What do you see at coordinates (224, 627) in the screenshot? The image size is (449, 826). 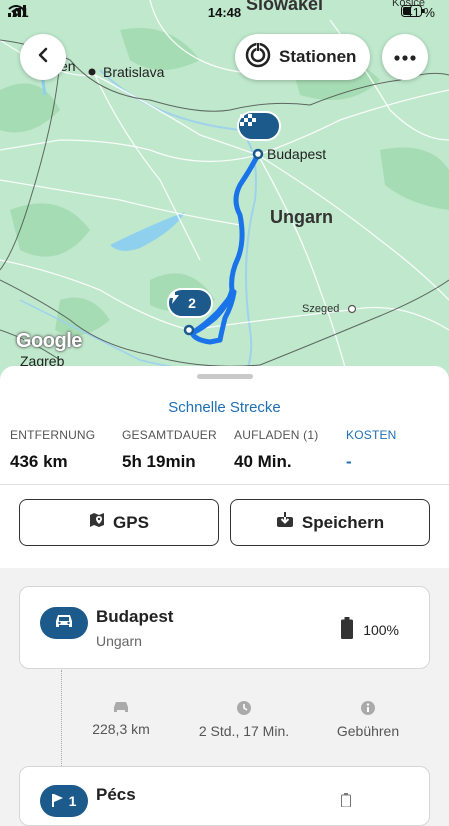 I see `stop-card-budapest: Budapest Ungarn 100%` at bounding box center [224, 627].